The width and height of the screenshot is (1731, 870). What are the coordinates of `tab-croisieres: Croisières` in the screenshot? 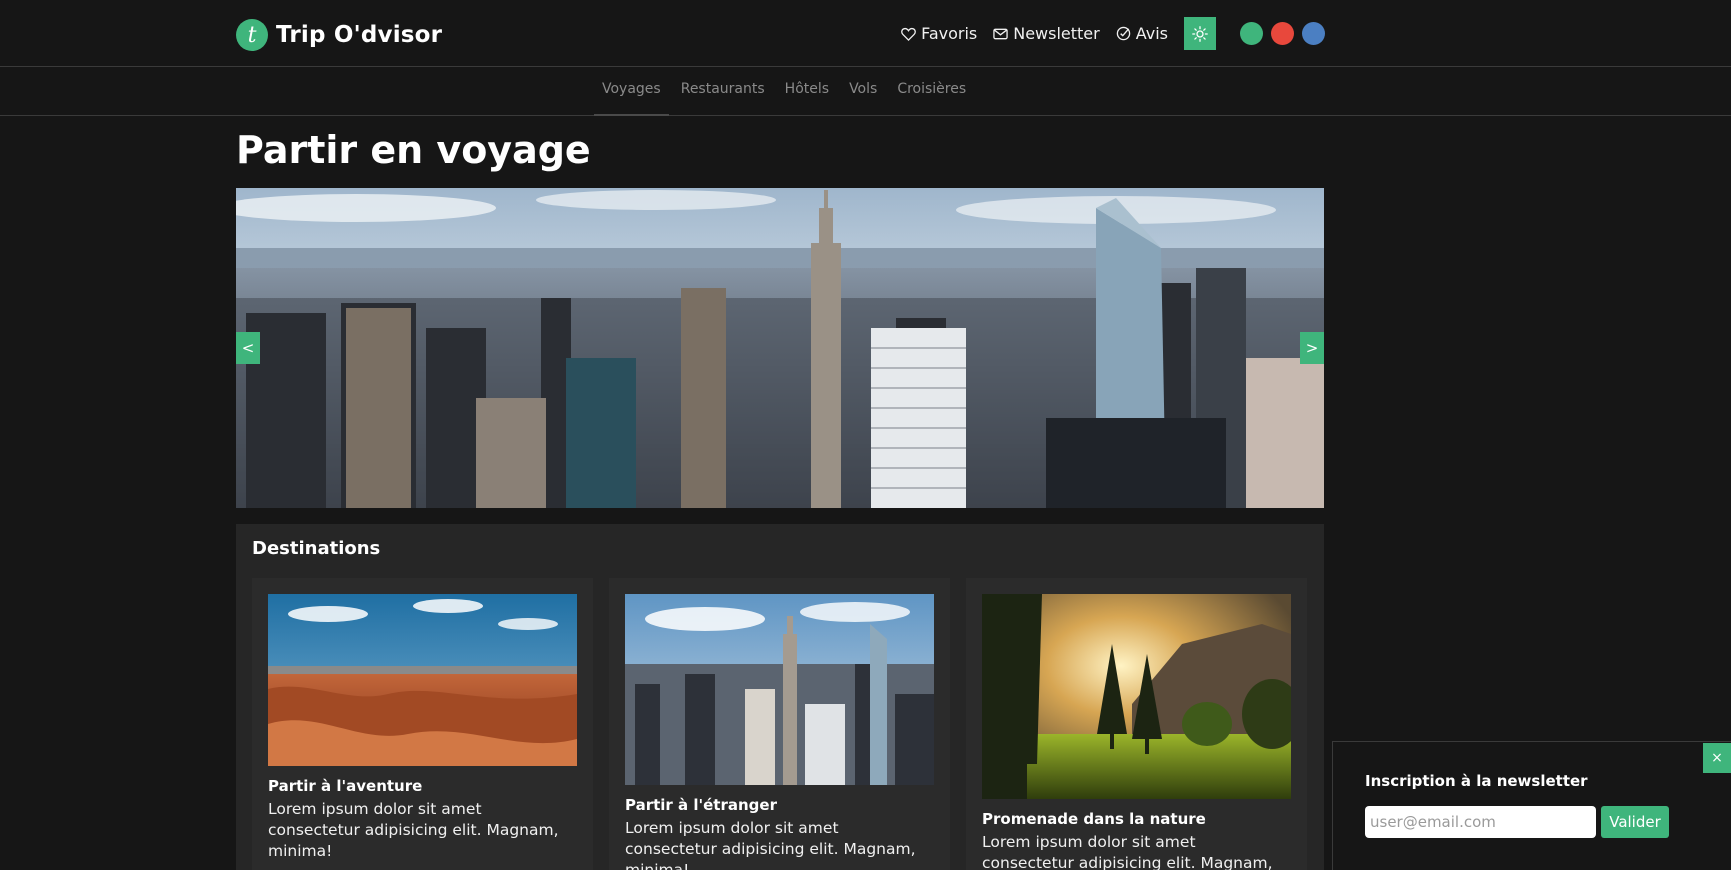 It's located at (931, 91).